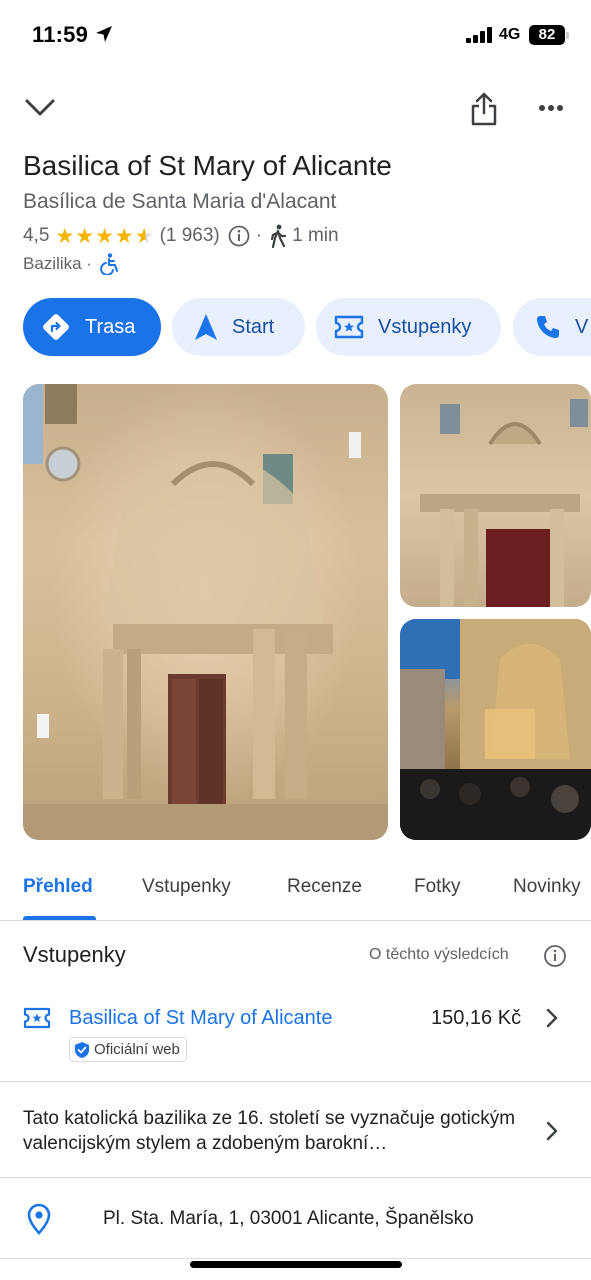 This screenshot has height=1280, width=591. I want to click on tab-overview: Přehled, so click(58, 887).